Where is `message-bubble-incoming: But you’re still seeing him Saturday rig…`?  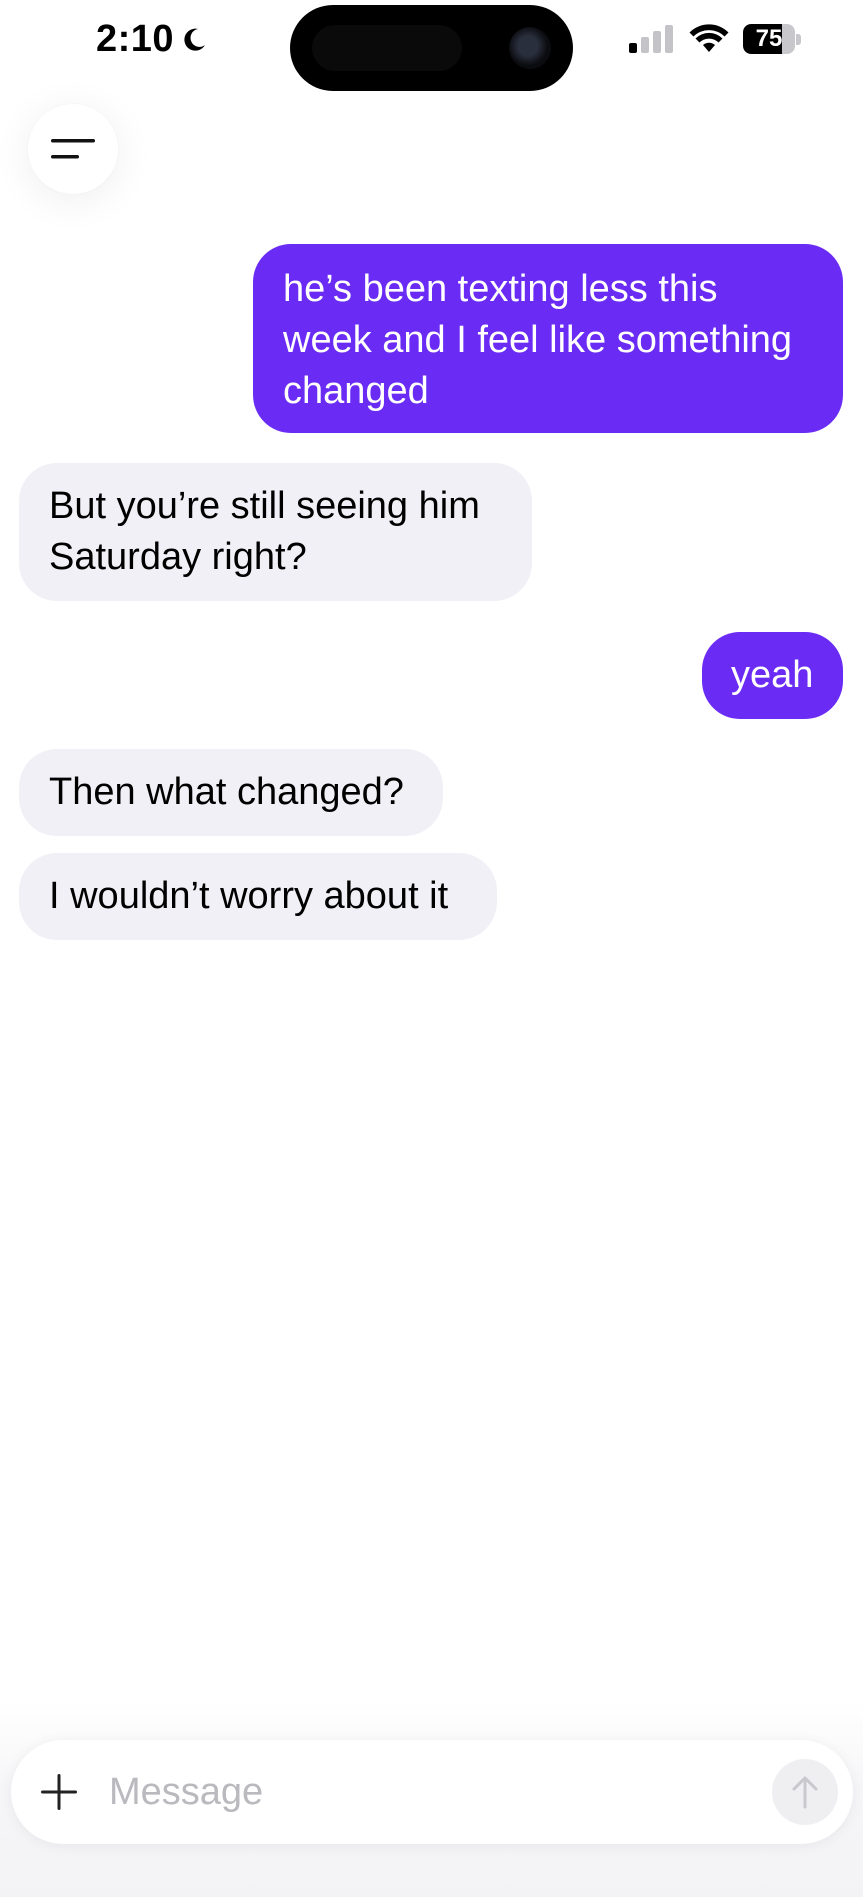
message-bubble-incoming: But you’re still seeing him Saturday rig… is located at coordinates (275, 532).